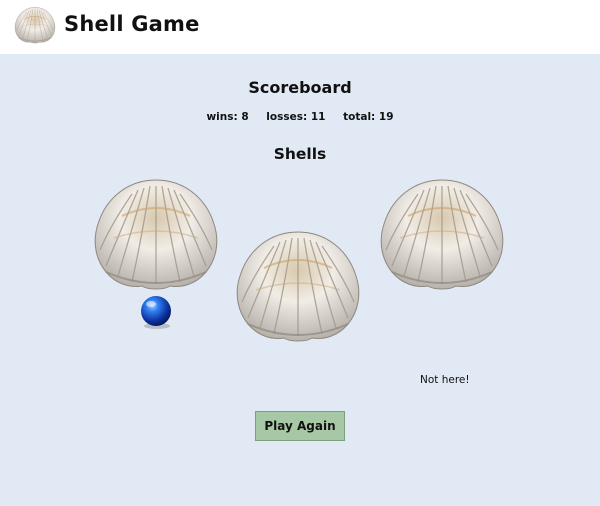 The height and width of the screenshot is (506, 600). I want to click on app-title: Shell Game, so click(132, 24).